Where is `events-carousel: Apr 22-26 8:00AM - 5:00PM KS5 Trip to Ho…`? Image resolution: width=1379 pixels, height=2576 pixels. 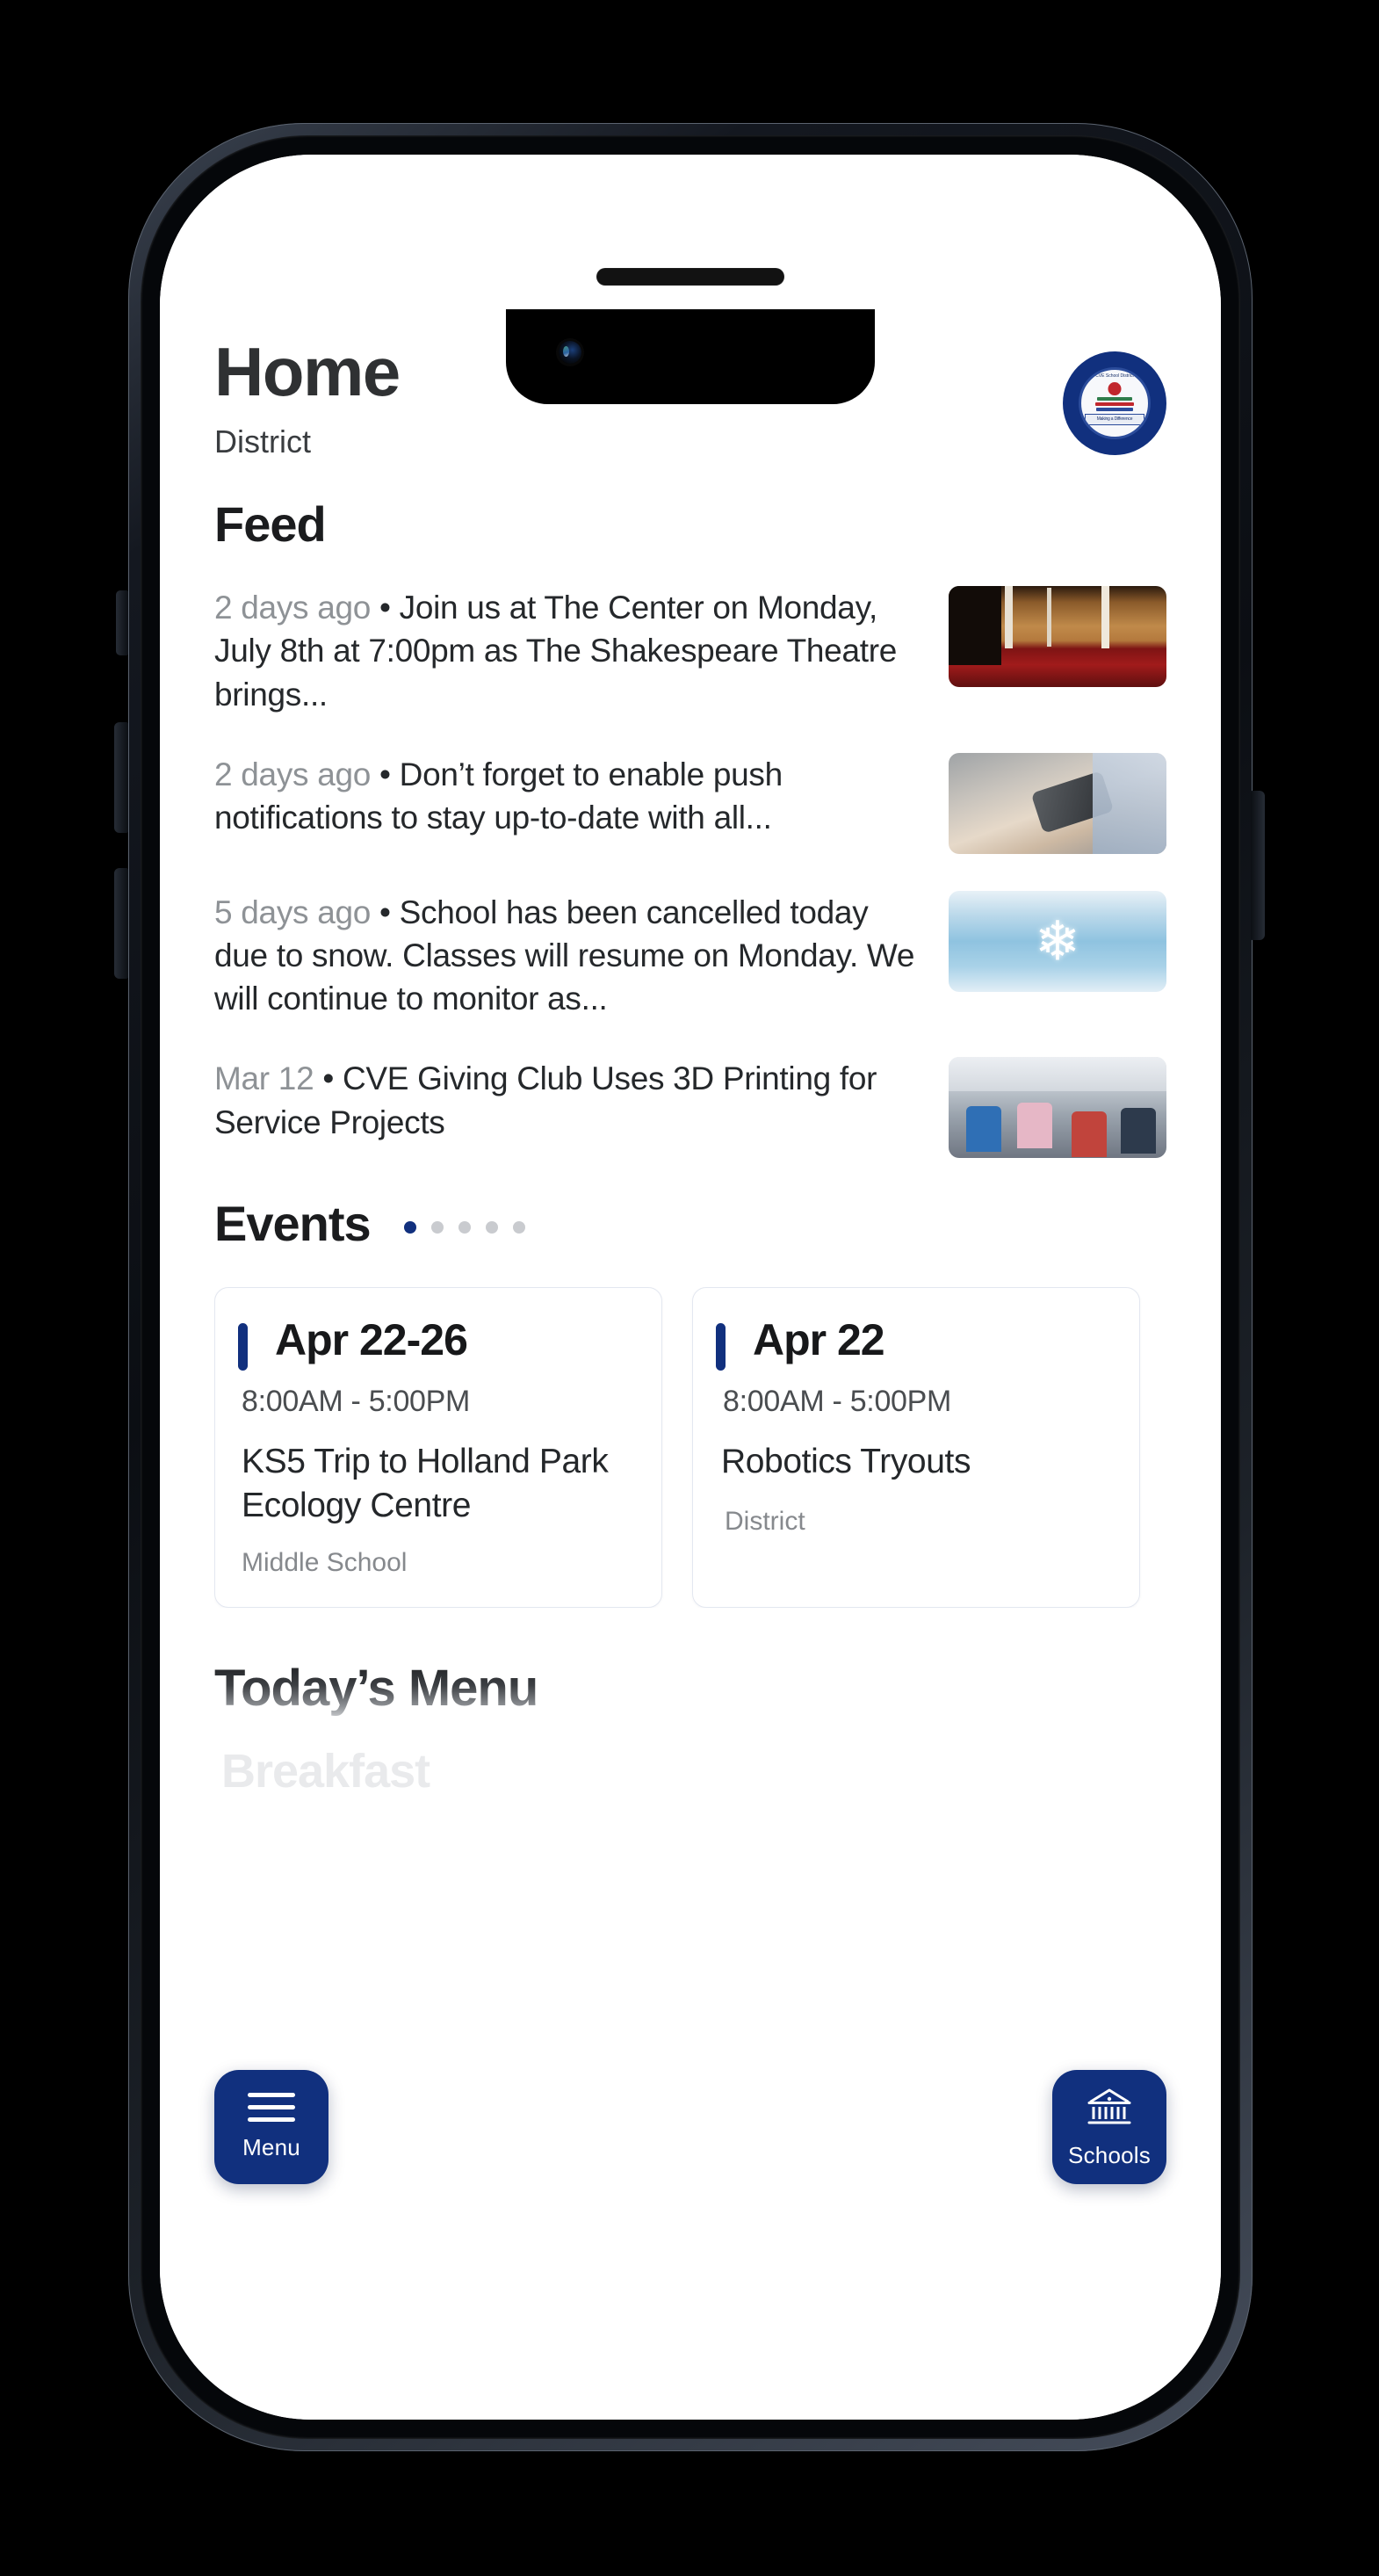 events-carousel: Apr 22-26 8:00AM - 5:00PM KS5 Trip to Ho… is located at coordinates (690, 1448).